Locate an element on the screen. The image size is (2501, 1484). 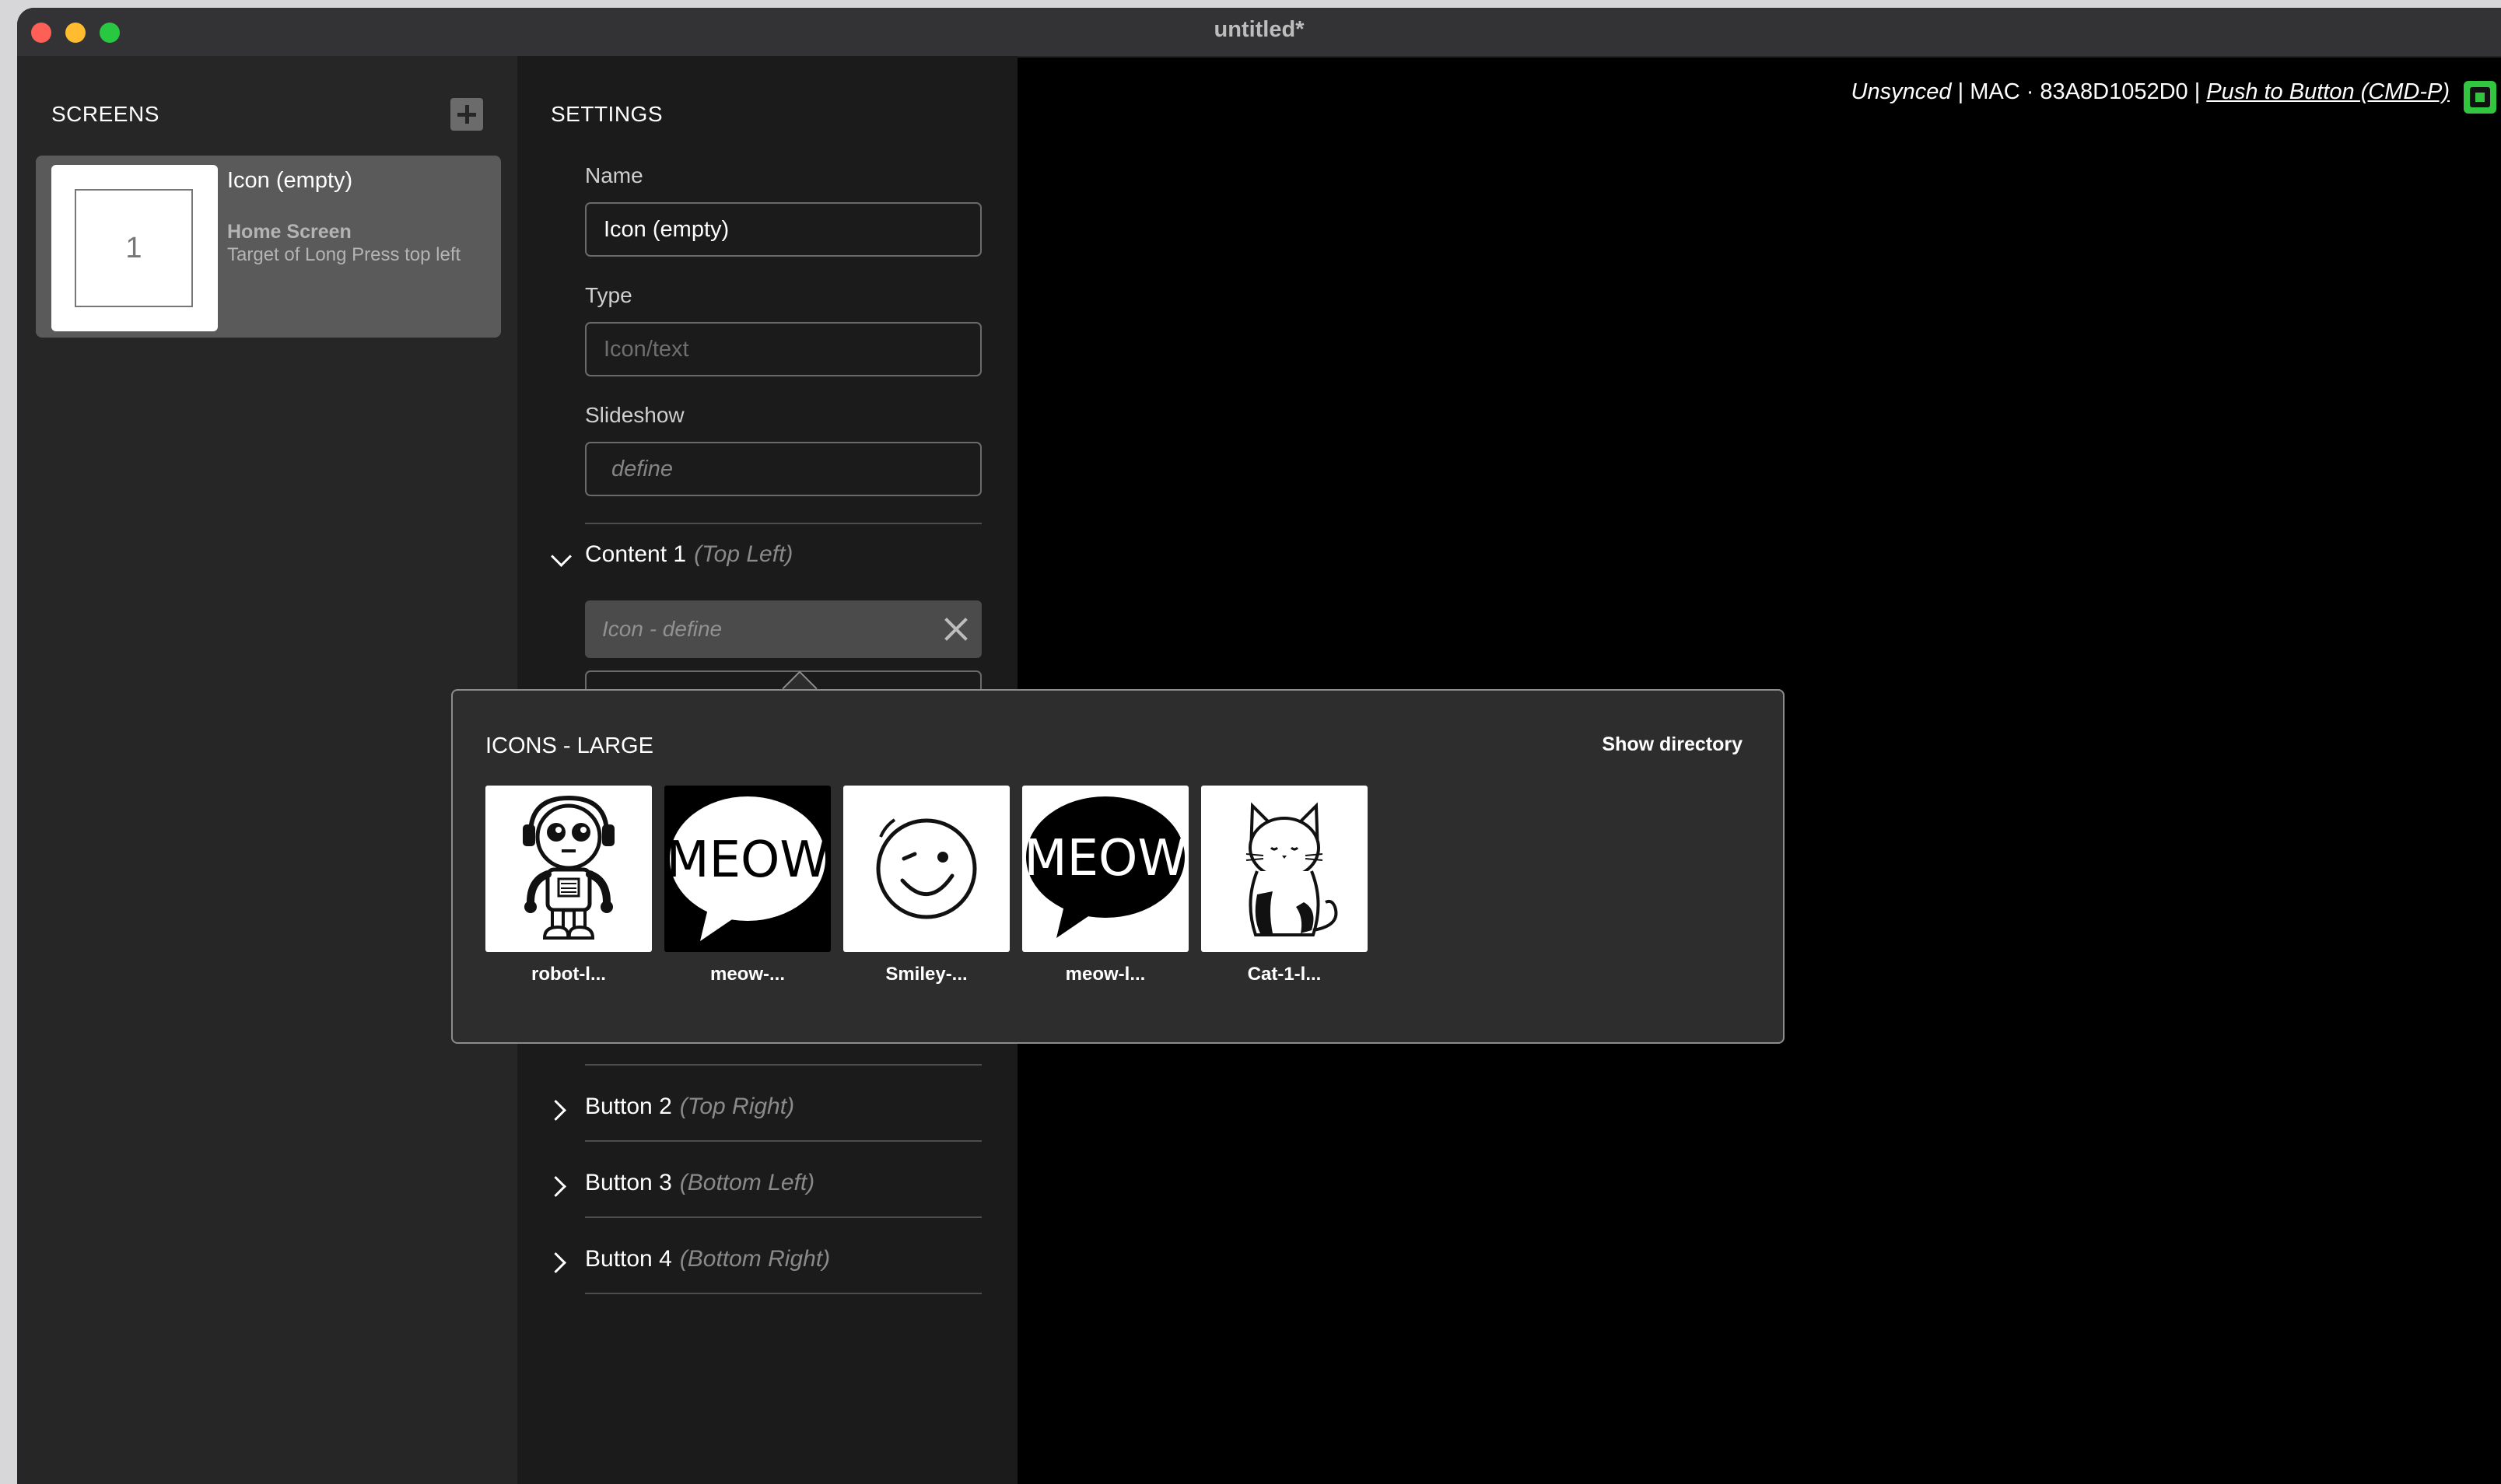
slideshow-label: Slideshow is located at coordinates (635, 415).